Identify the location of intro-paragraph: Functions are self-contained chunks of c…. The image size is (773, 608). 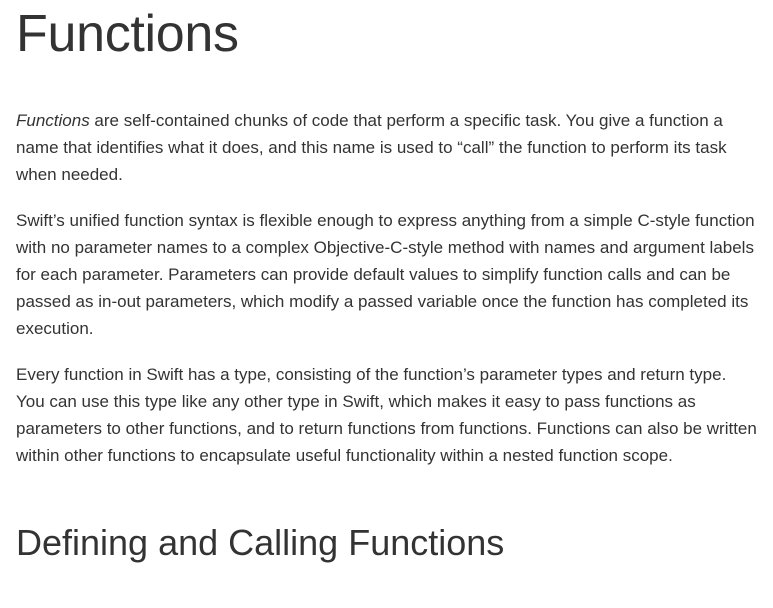
(386, 147).